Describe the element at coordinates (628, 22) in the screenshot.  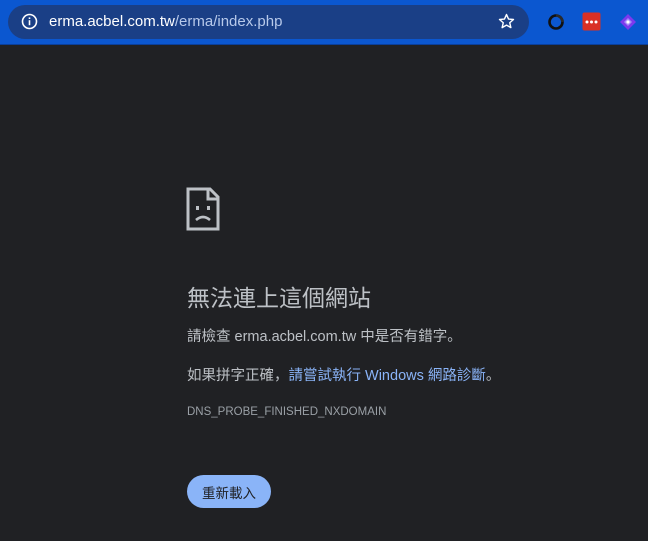
I see `extension-purple-diamond-icon` at that location.